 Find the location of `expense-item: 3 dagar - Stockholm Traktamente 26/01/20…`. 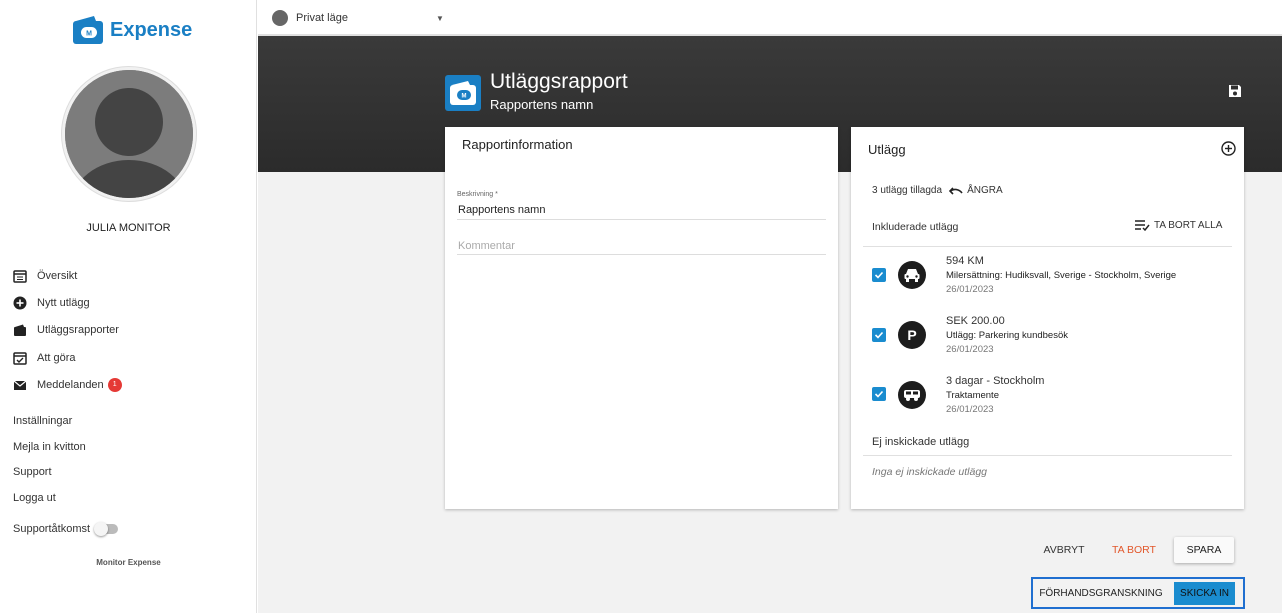

expense-item: 3 dagar - Stockholm Traktamente 26/01/20… is located at coordinates (1047, 402).